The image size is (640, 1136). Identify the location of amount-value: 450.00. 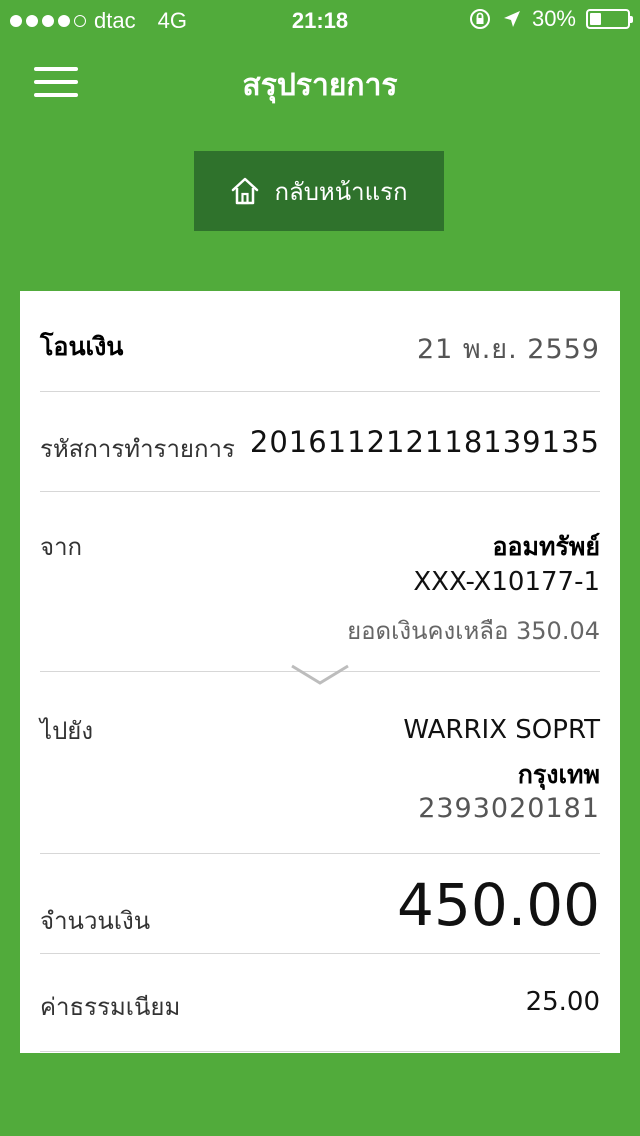
(498, 905).